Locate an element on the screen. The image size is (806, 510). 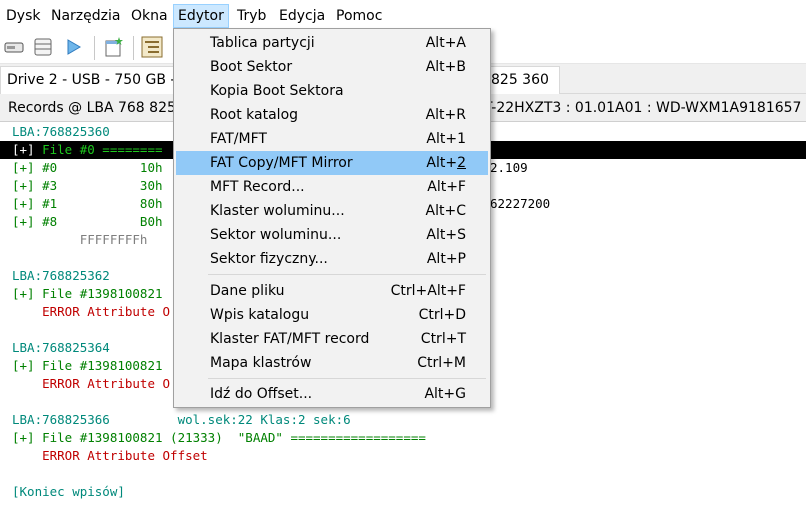
menu-item-mft-record: MFT Record... Alt+F is located at coordinates (332, 187).